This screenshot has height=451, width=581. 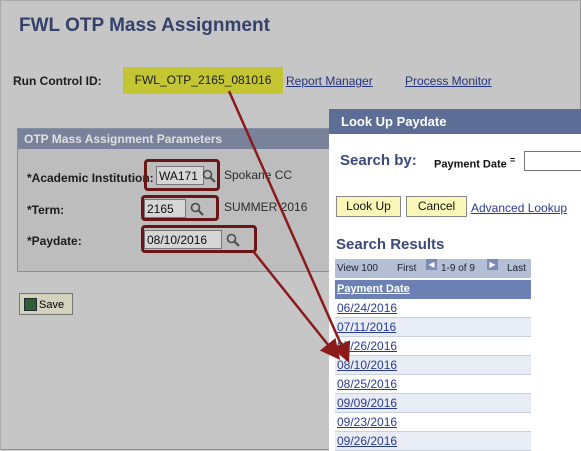 I want to click on parameters-header: OTP Mass Assignment Parameters, so click(x=183, y=139).